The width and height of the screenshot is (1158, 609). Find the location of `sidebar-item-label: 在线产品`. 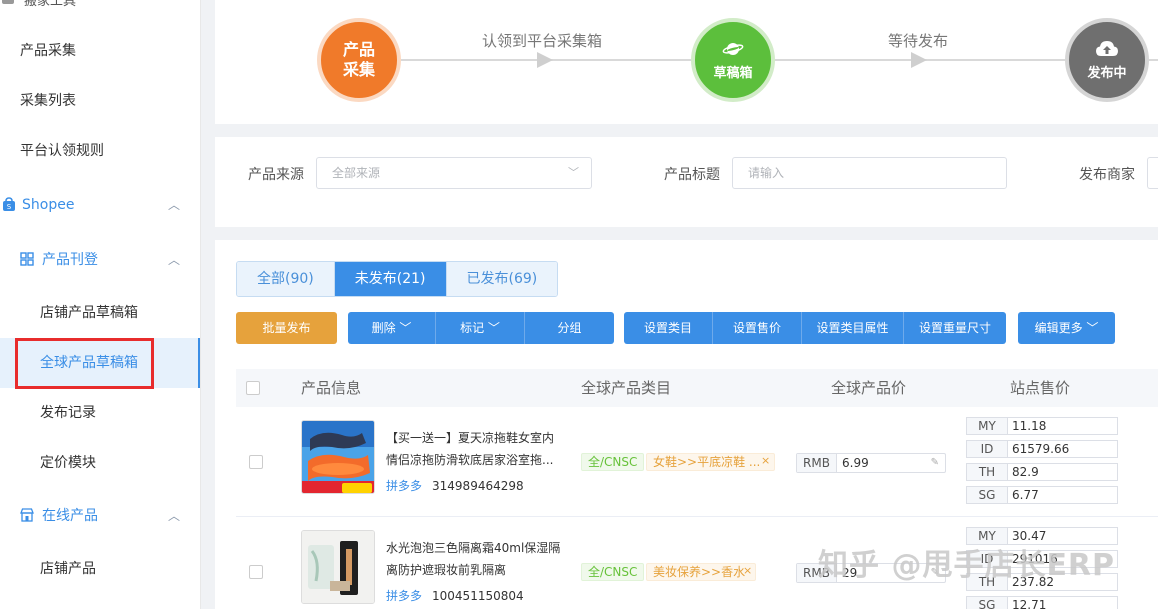

sidebar-item-label: 在线产品 is located at coordinates (70, 516).